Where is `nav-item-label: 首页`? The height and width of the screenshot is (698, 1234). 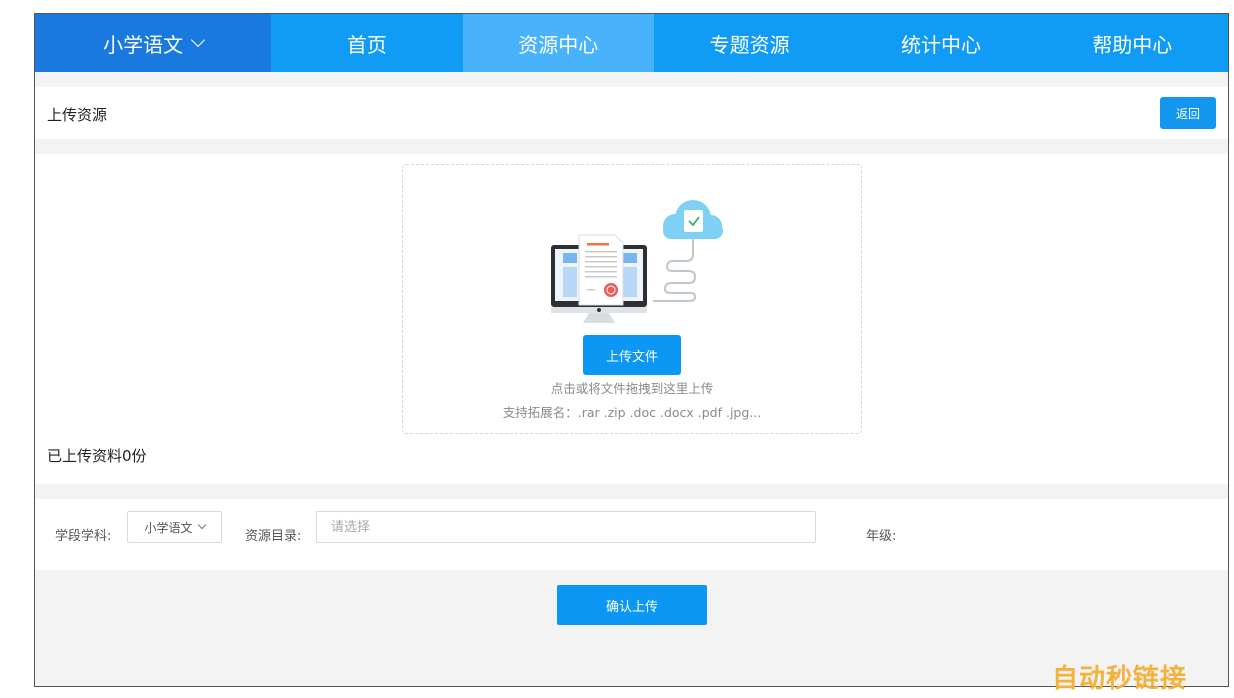 nav-item-label: 首页 is located at coordinates (366, 44).